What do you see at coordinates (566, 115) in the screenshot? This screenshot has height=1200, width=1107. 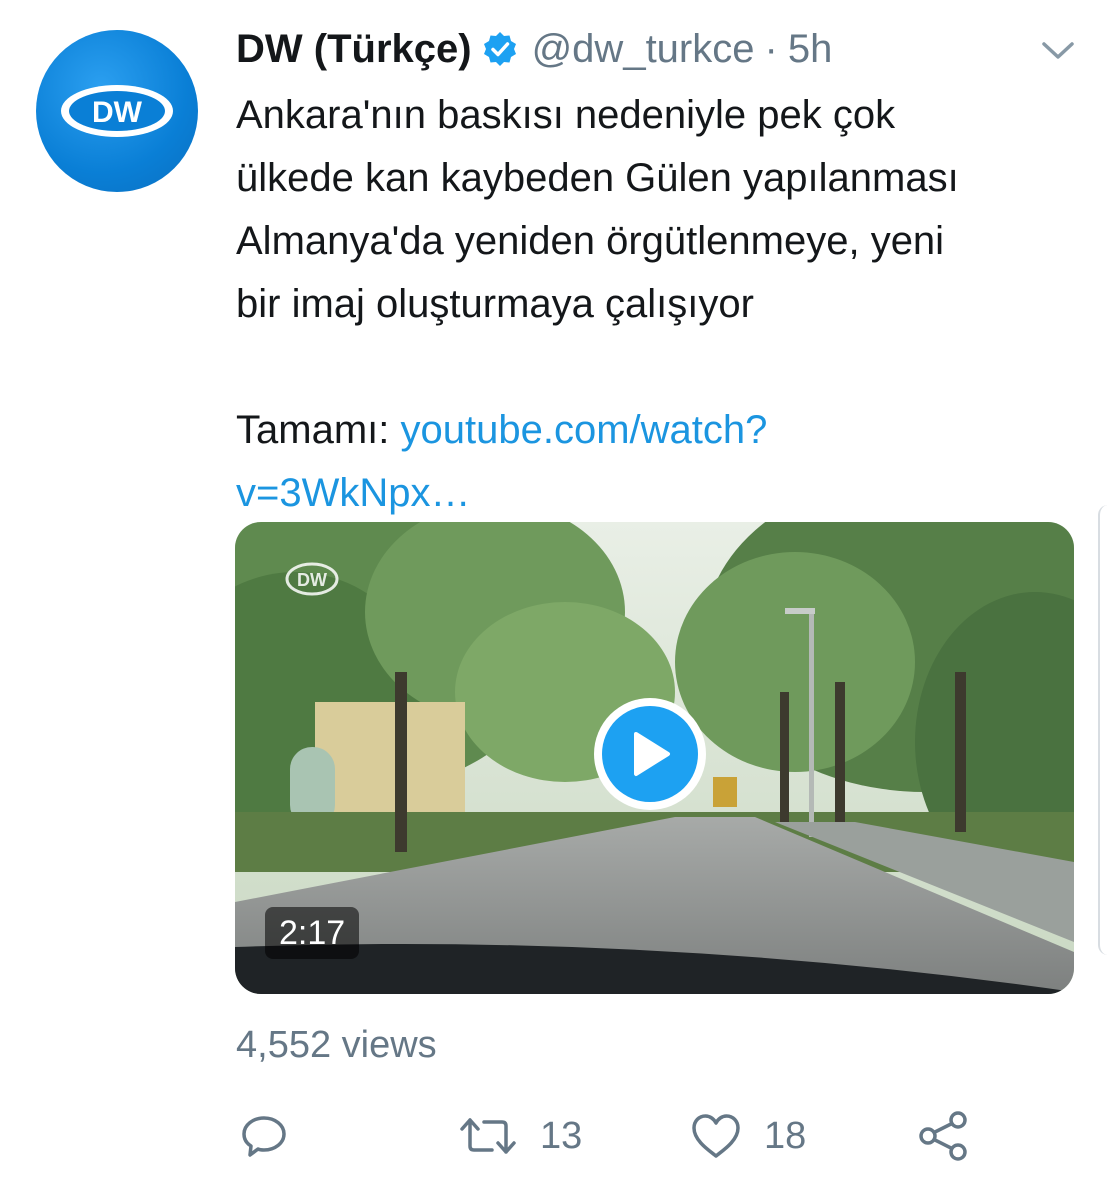 I see `tweet-text-line: Ankara'nın baskısı nedeniyle pek çok` at bounding box center [566, 115].